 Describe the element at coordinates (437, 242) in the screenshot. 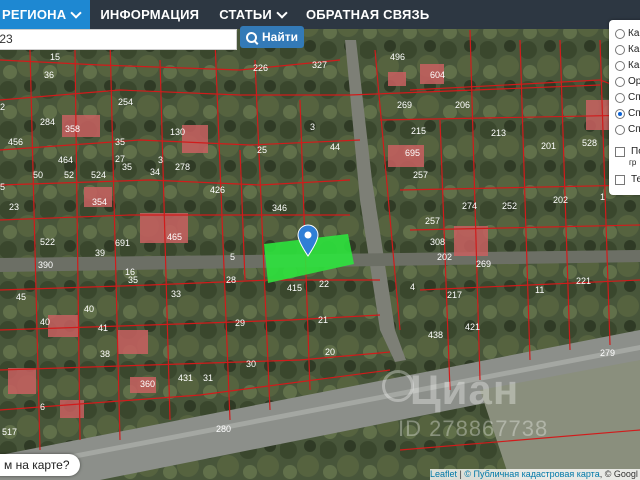

I see `parcel-number: 308` at that location.